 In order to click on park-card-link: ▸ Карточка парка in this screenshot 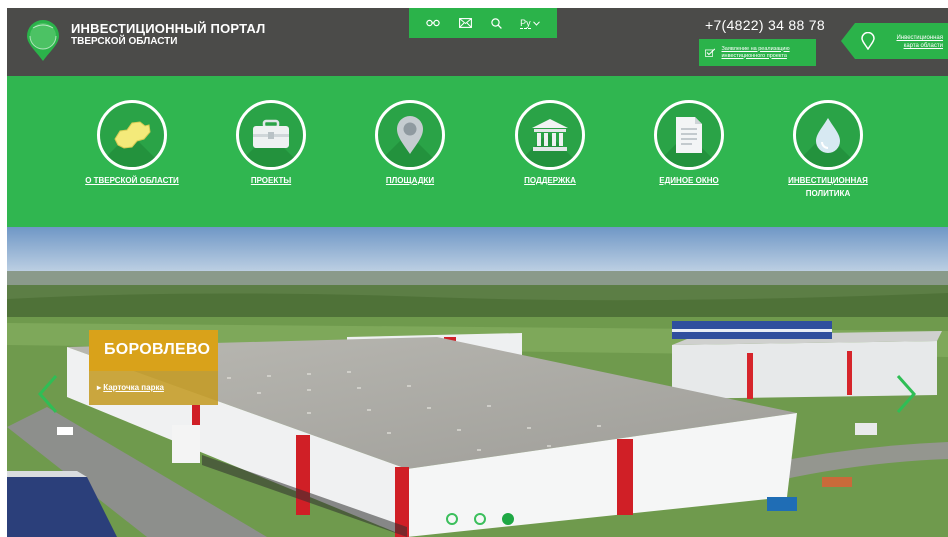, I will do `click(153, 388)`.